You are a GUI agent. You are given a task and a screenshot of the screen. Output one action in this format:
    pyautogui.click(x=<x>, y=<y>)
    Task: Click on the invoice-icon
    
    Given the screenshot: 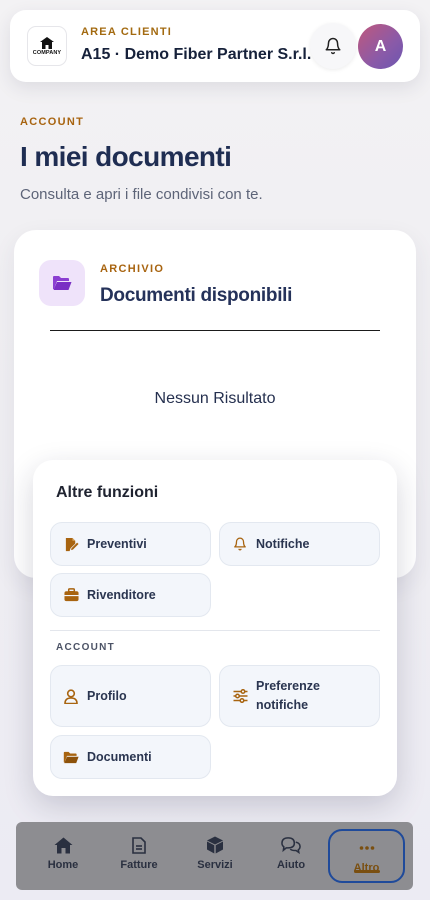 What is the action you would take?
    pyautogui.click(x=139, y=845)
    